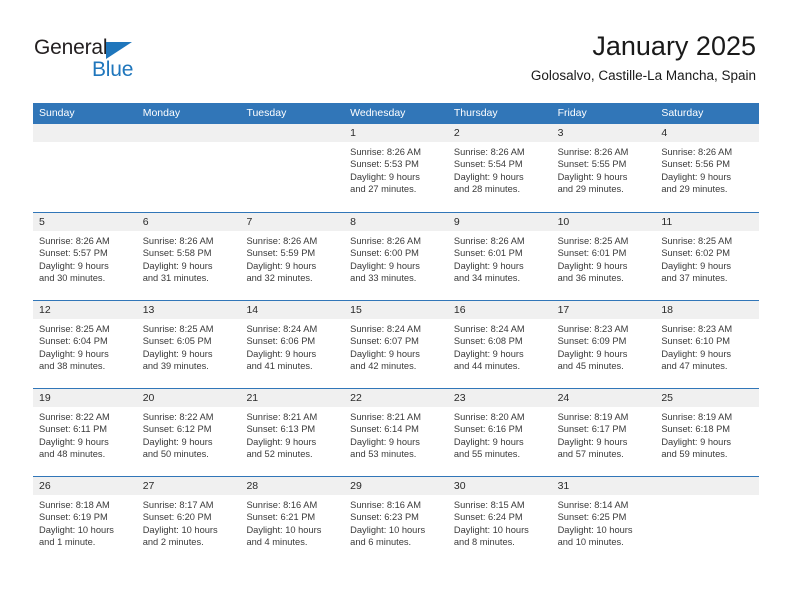 This screenshot has height=612, width=792. What do you see at coordinates (281, 341) in the screenshot?
I see `day-info-line: Sunset: 6:06 PM` at bounding box center [281, 341].